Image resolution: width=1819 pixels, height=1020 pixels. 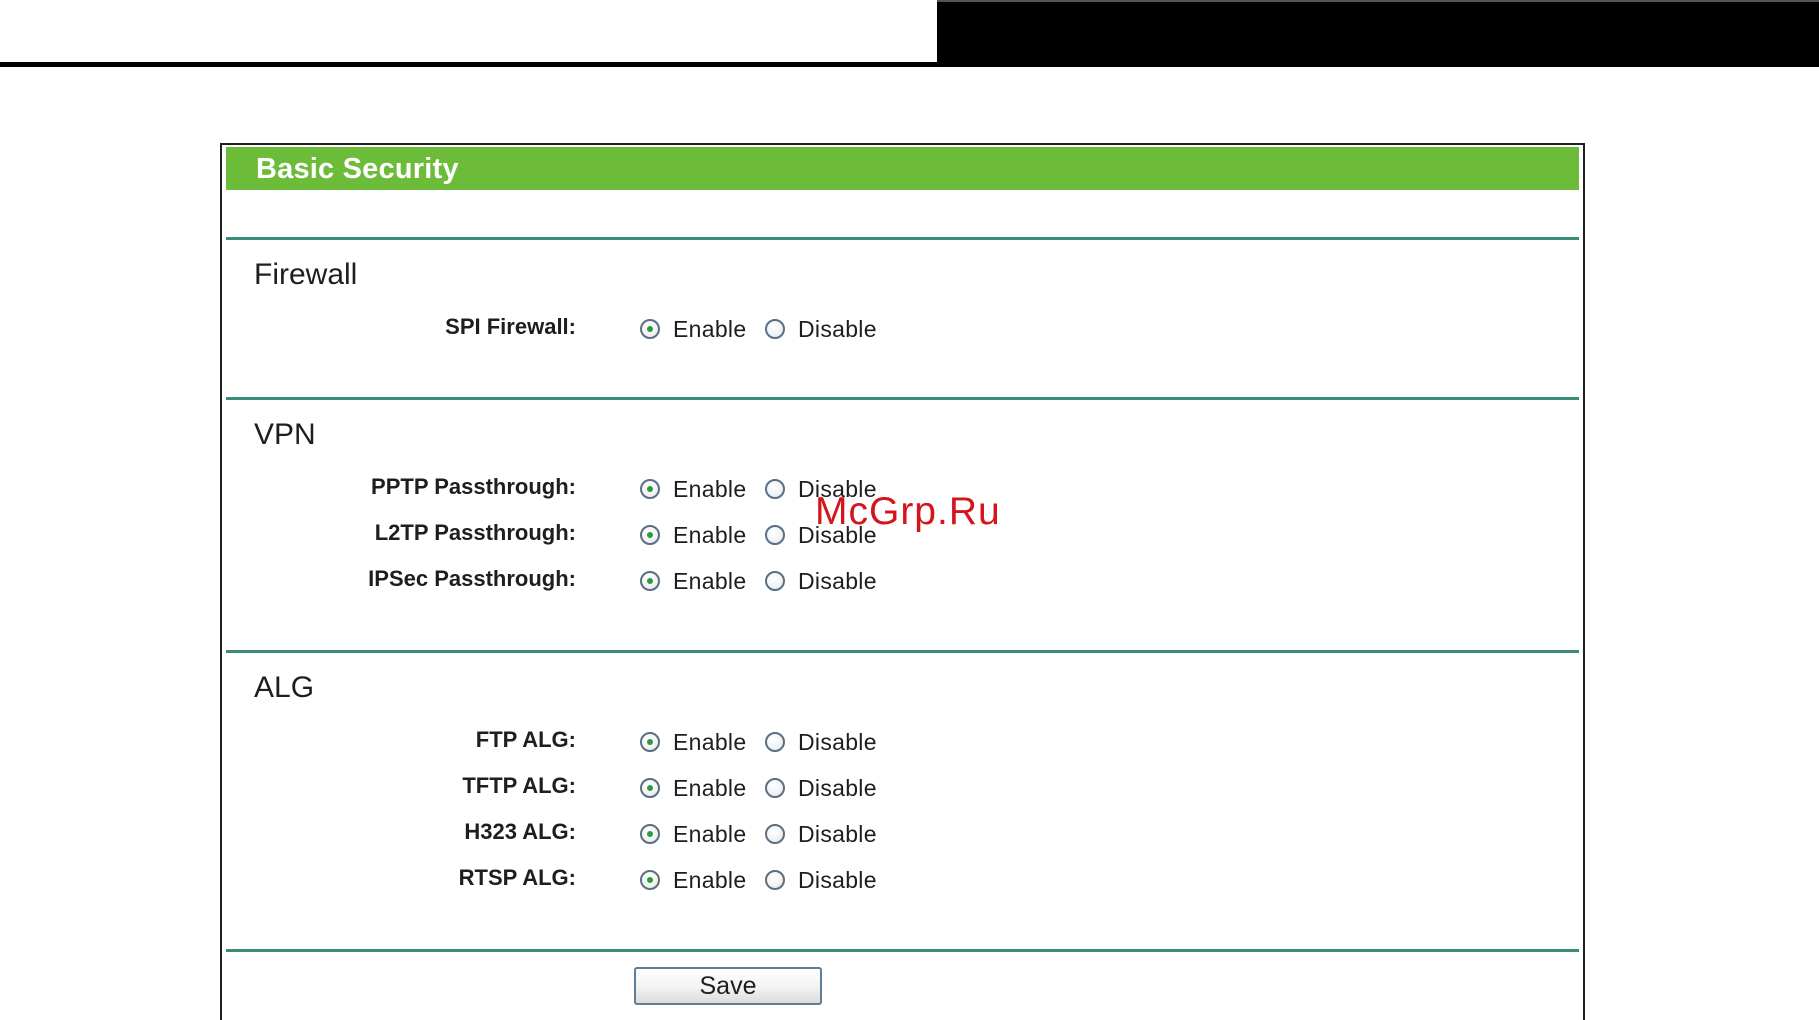 I want to click on l2tp-enable-radio: Enable, so click(x=693, y=535).